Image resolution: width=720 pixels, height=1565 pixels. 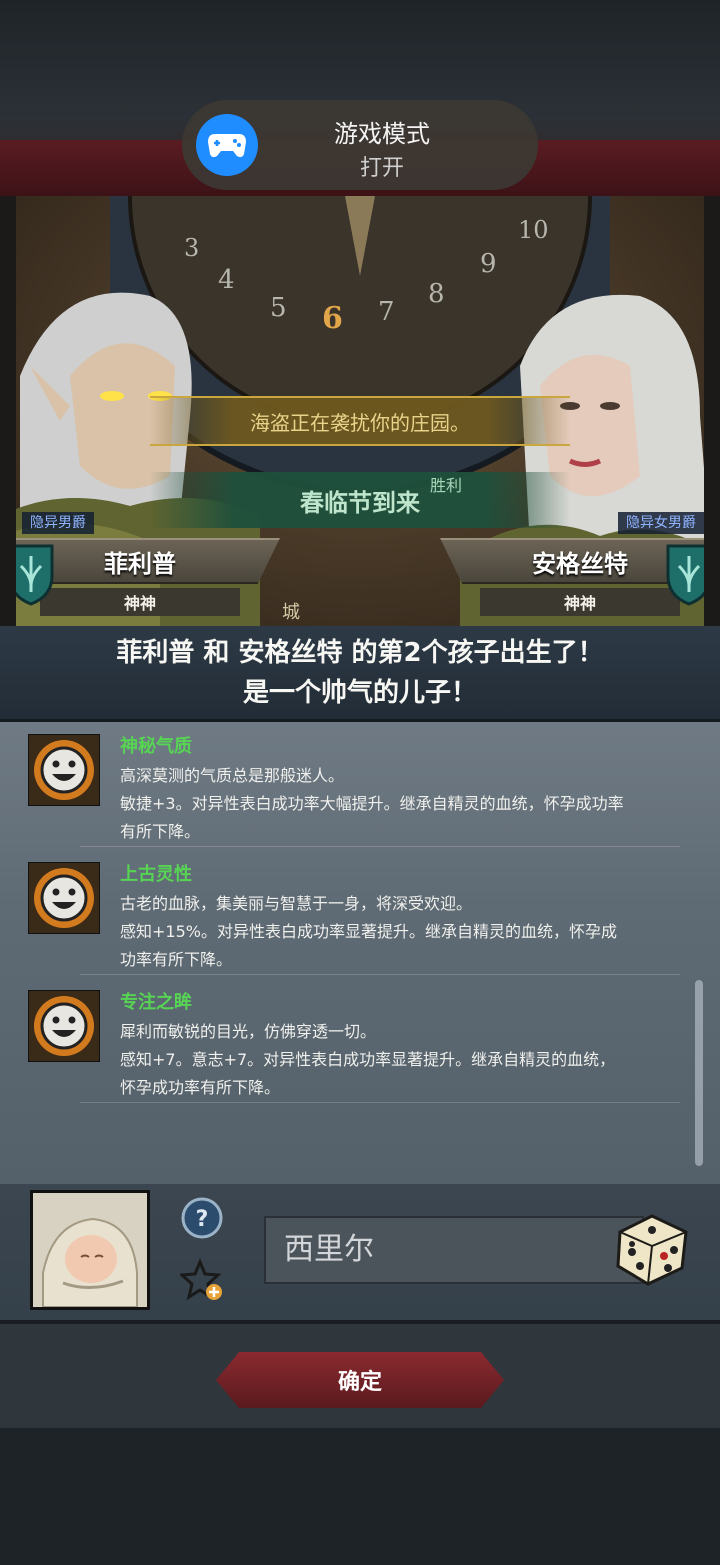 What do you see at coordinates (386, 312) in the screenshot?
I see `dial-number: 7` at bounding box center [386, 312].